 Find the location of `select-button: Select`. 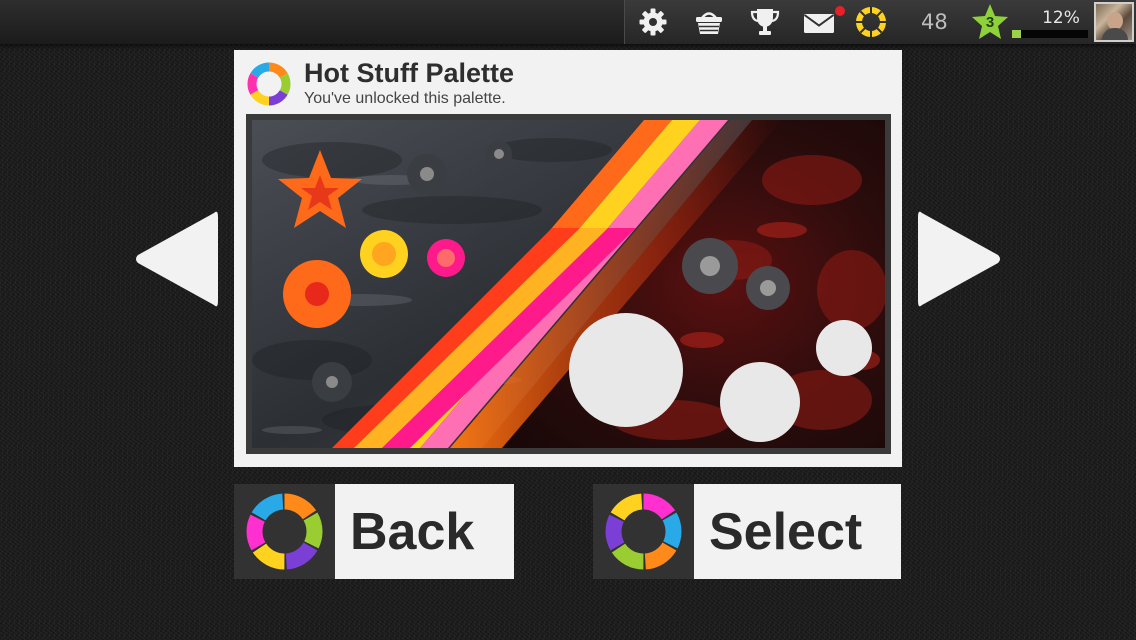

select-button: Select is located at coordinates (747, 531).